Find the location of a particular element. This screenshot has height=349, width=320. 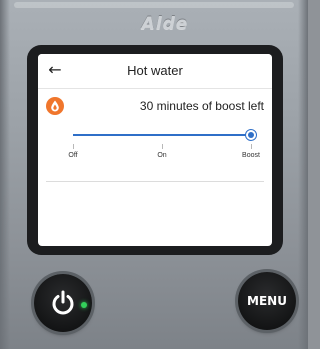

hot-water-mode-slider is located at coordinates (165, 135).